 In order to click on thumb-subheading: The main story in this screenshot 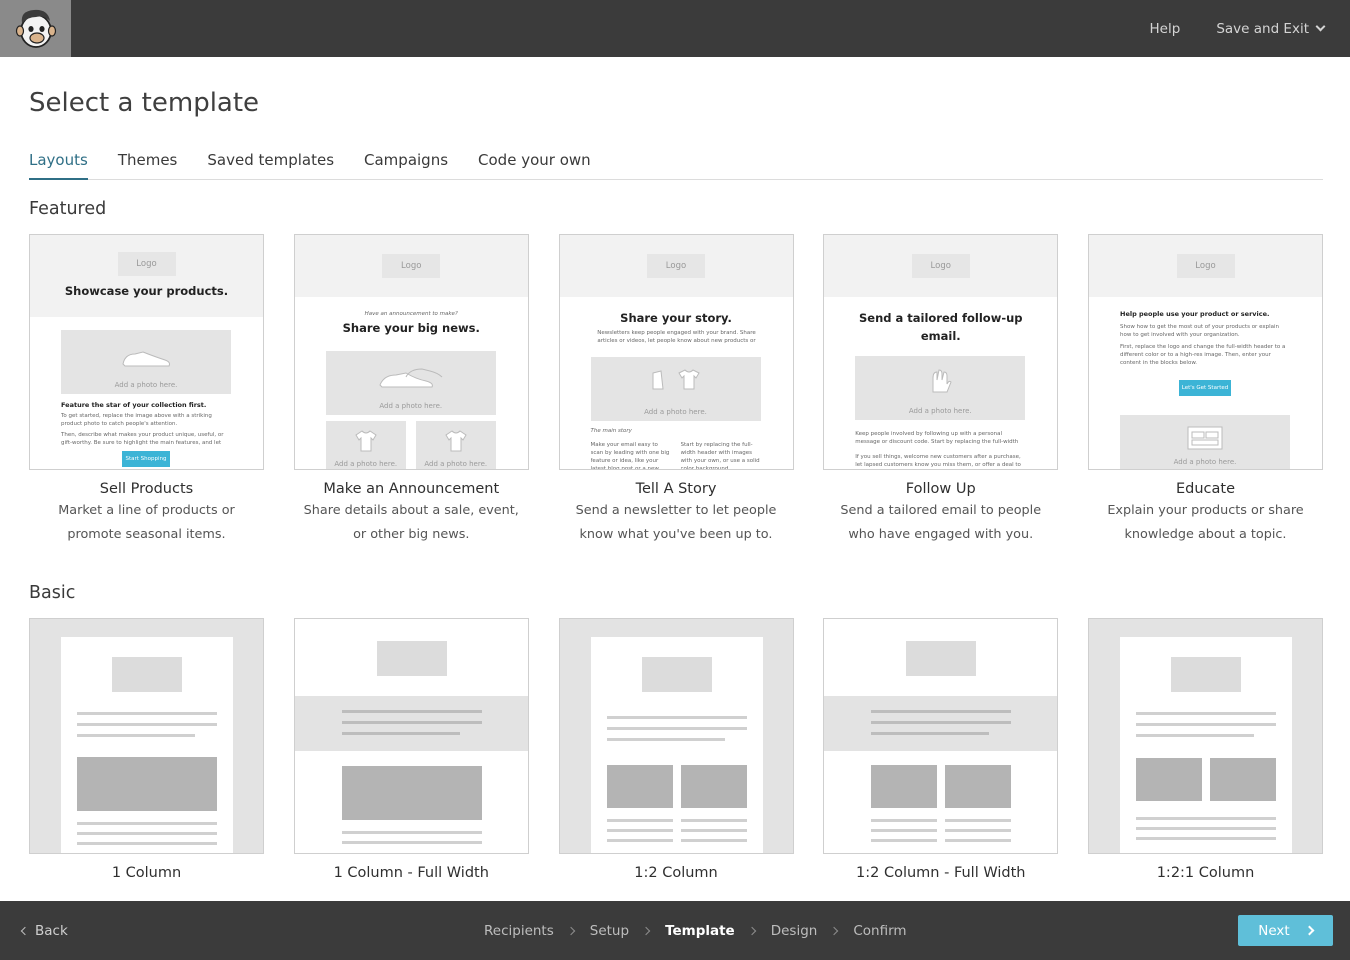, I will do `click(611, 431)`.